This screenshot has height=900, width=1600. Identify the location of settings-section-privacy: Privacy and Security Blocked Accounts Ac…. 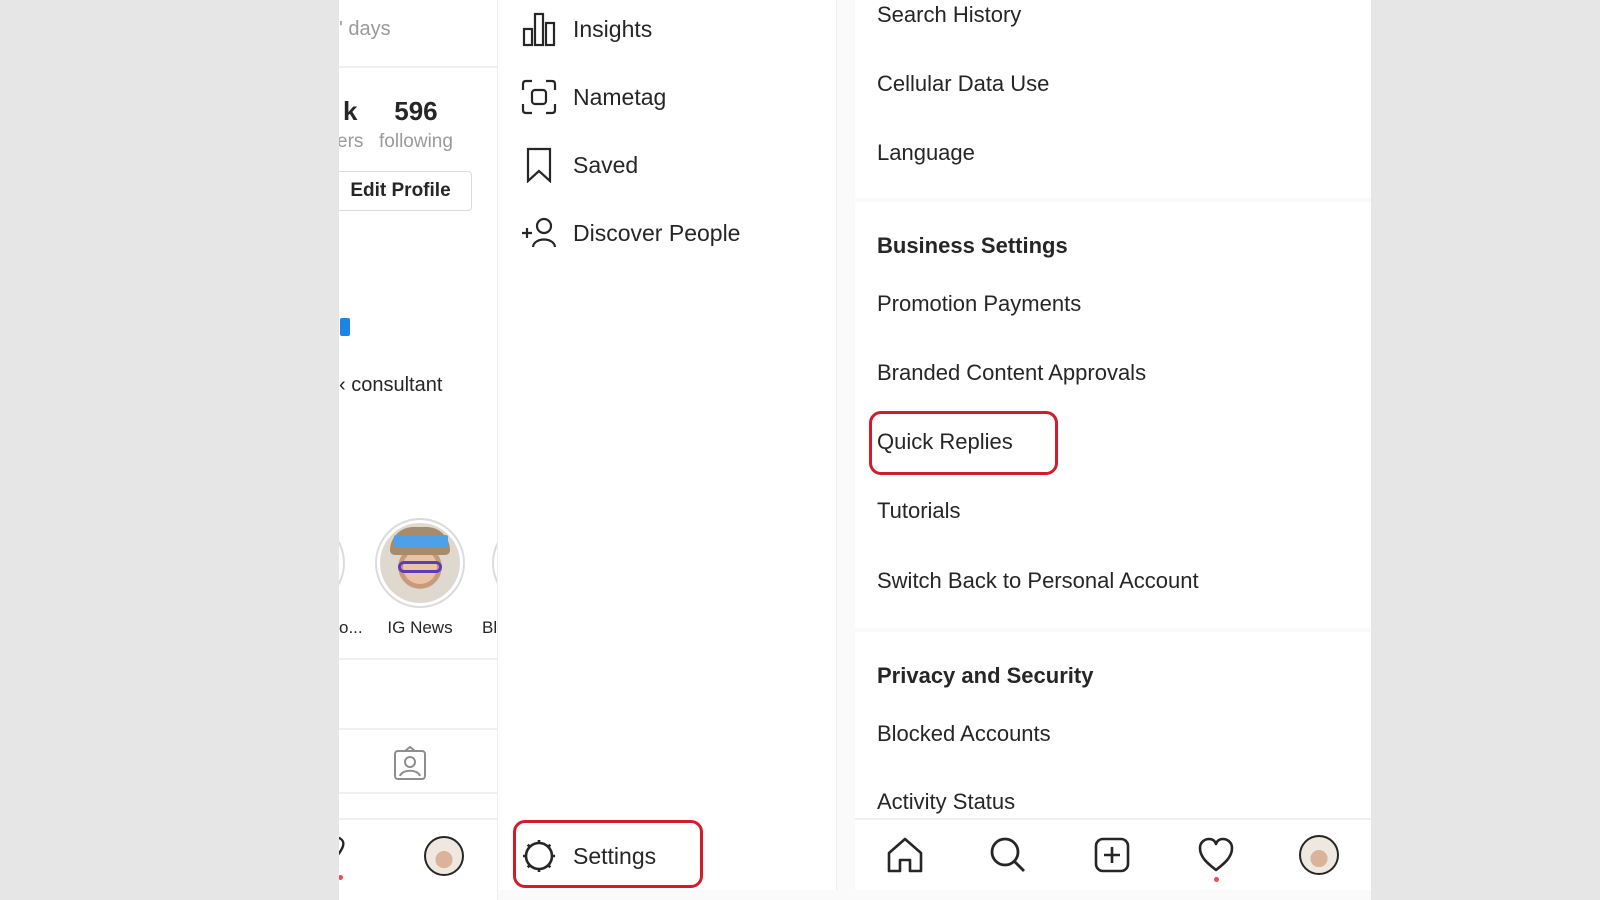
(1113, 727).